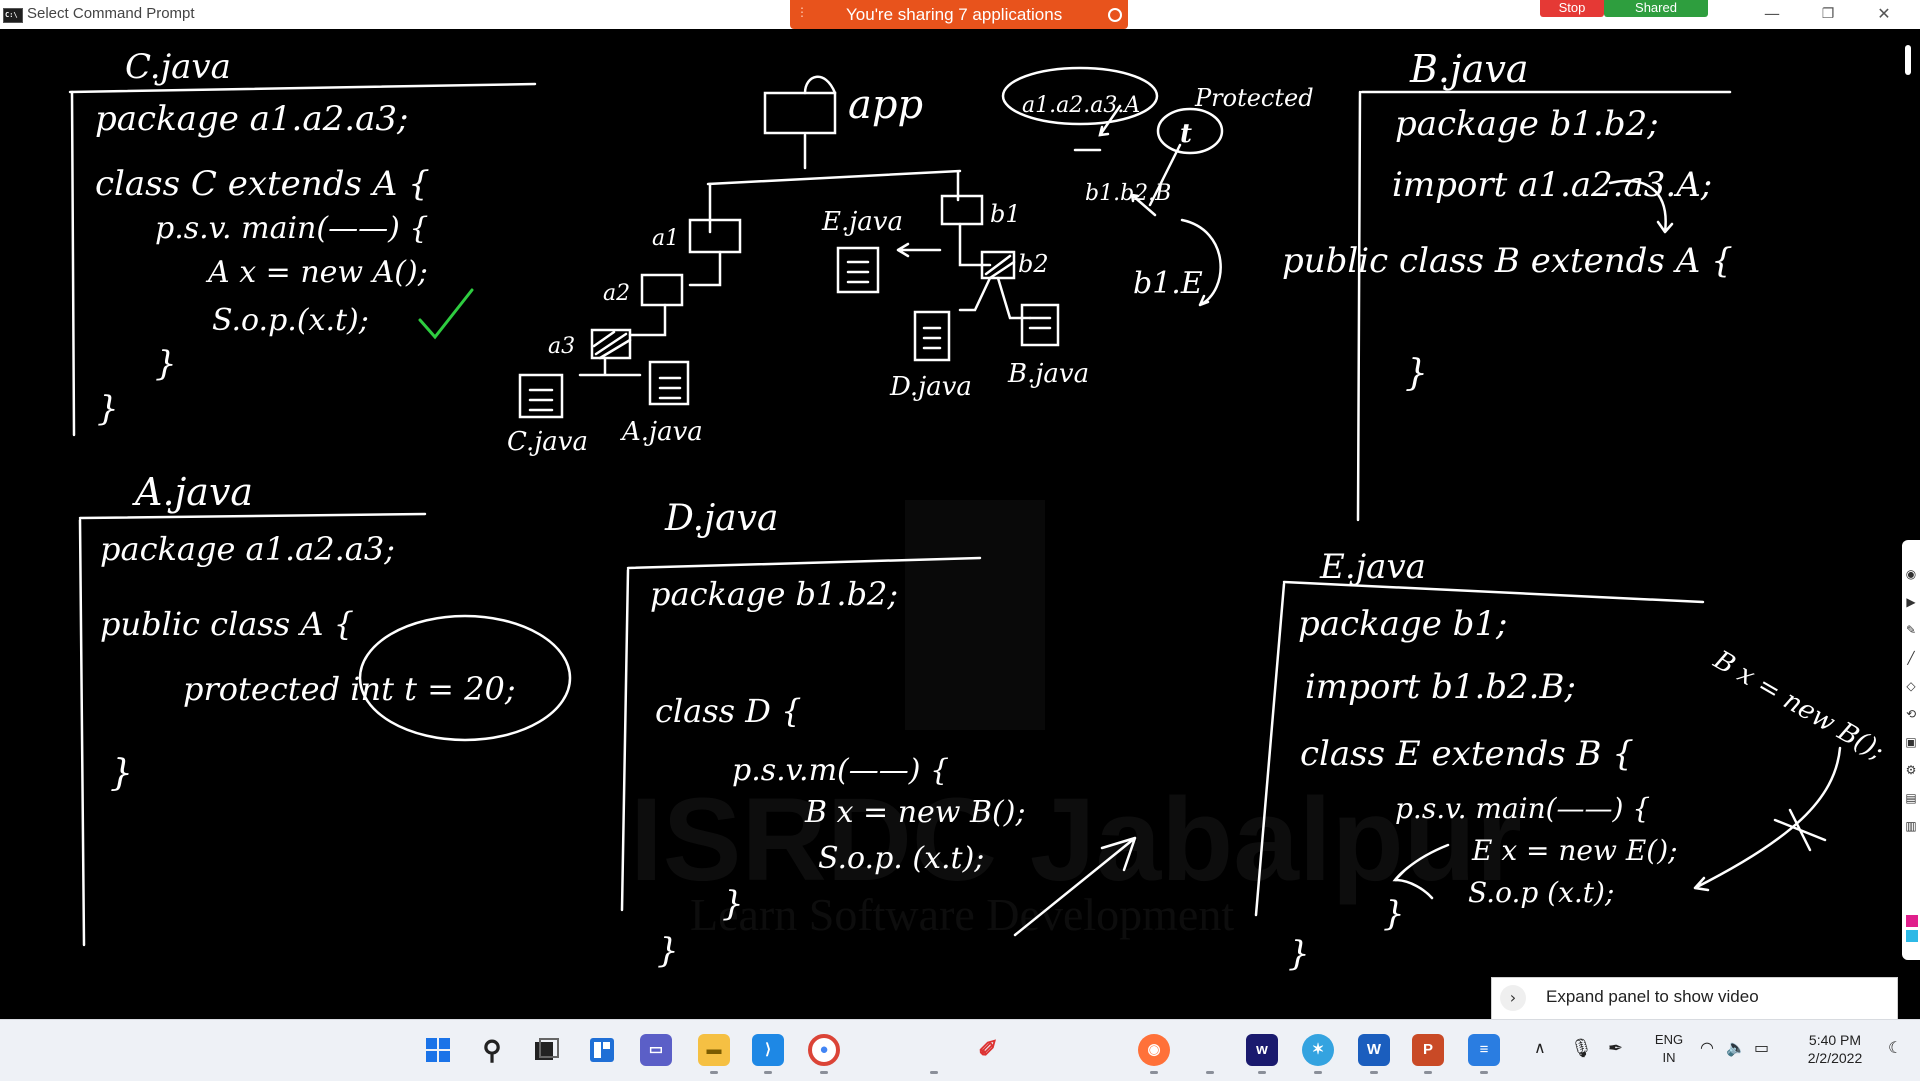 The width and height of the screenshot is (1920, 1081). I want to click on b-java-line-1: package b1.b2;, so click(1527, 124).